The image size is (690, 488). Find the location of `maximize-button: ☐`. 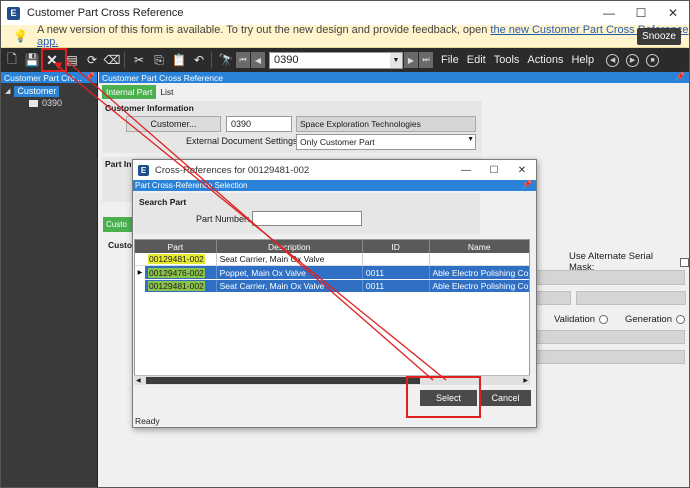

maximize-button: ☐ is located at coordinates (641, 13).